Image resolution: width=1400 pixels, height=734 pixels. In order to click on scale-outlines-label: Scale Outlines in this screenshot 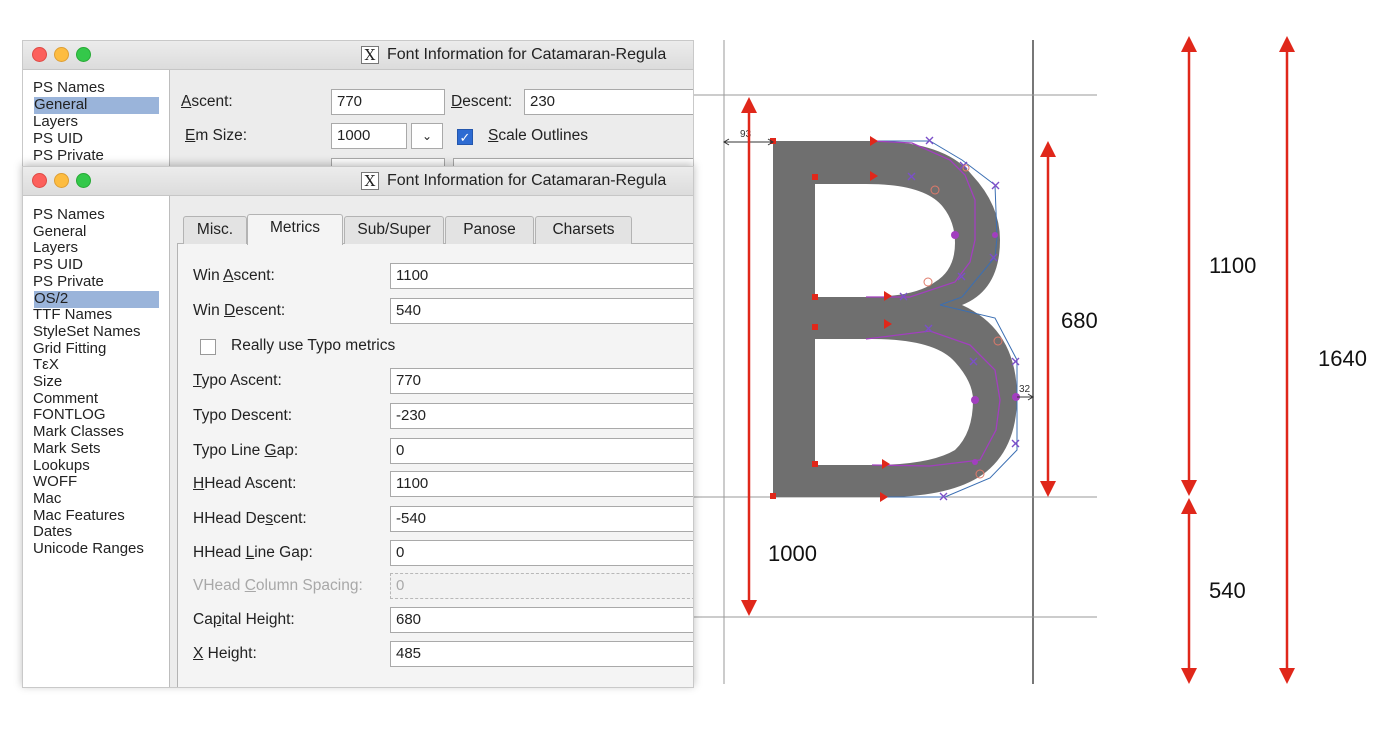, I will do `click(538, 135)`.